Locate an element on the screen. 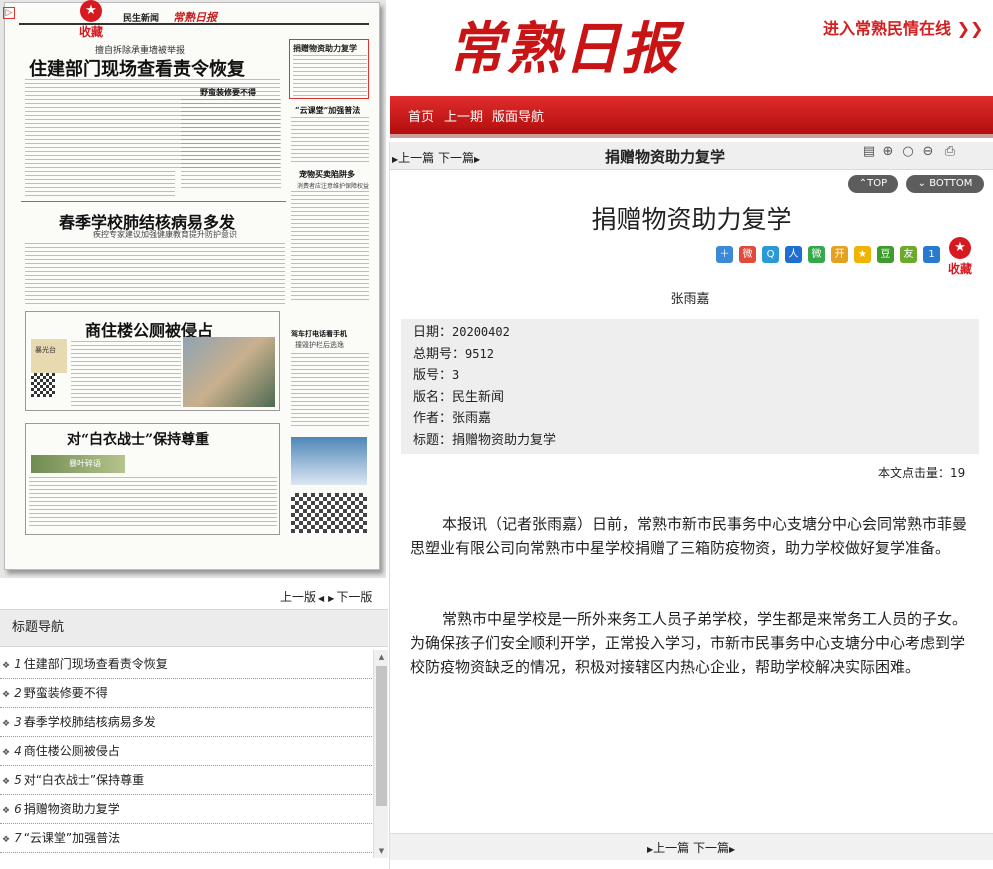  print-icon: ⎙ is located at coordinates (950, 152).